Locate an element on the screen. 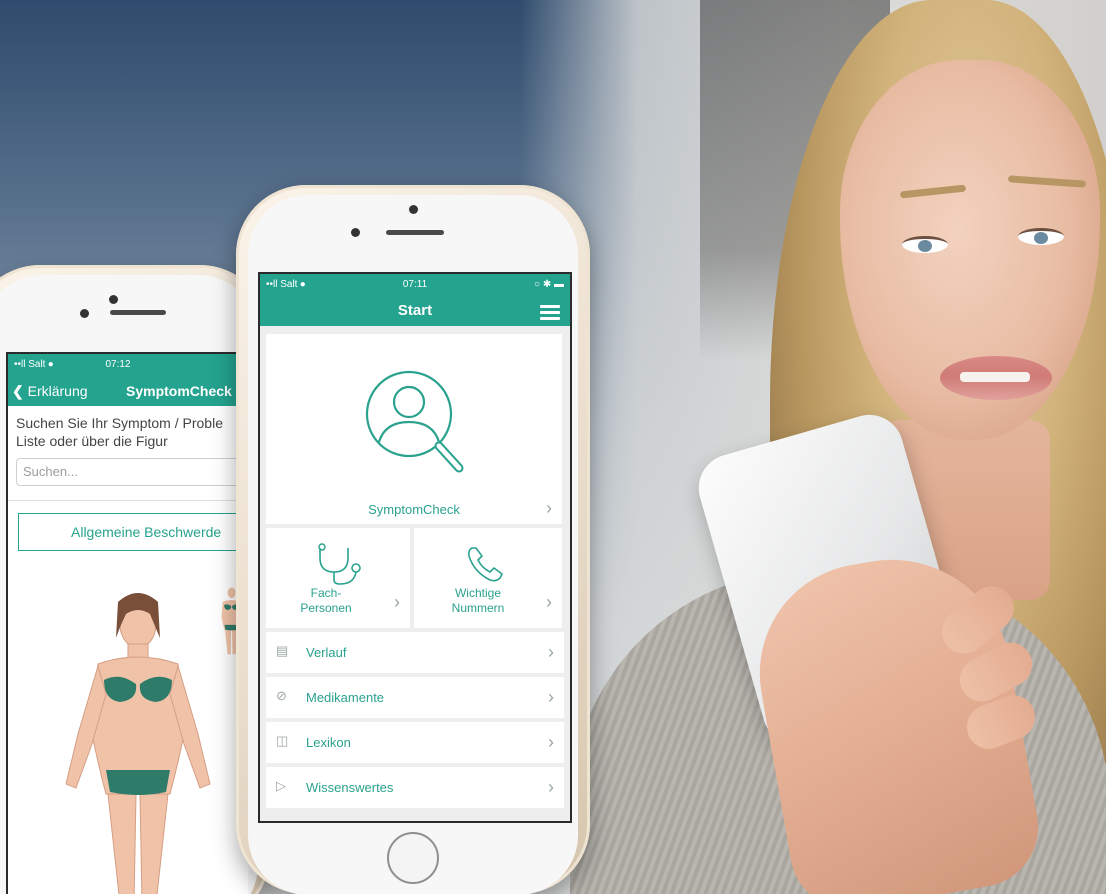 This screenshot has width=1106, height=894. tile-label: Wichtige Nummern is located at coordinates (478, 600).